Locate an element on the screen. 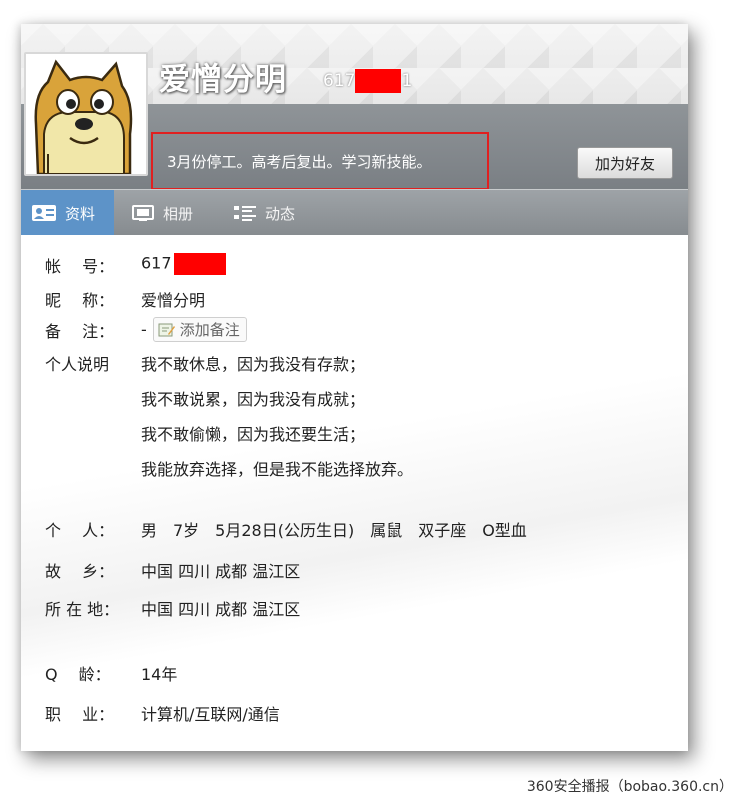 Image resolution: width=743 pixels, height=806 pixels. detail-label: Q 龄： is located at coordinates (78, 674).